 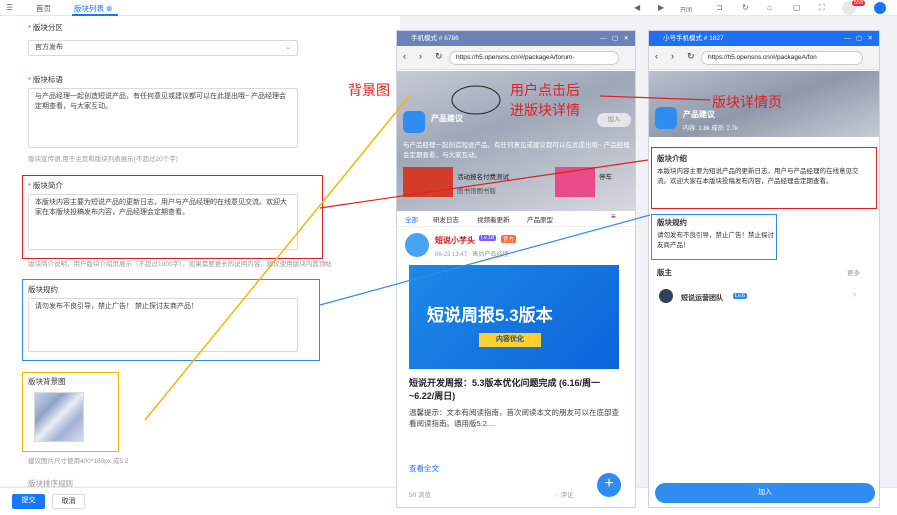 What do you see at coordinates (369, 91) in the screenshot?
I see `annotation-bg: 背景图` at bounding box center [369, 91].